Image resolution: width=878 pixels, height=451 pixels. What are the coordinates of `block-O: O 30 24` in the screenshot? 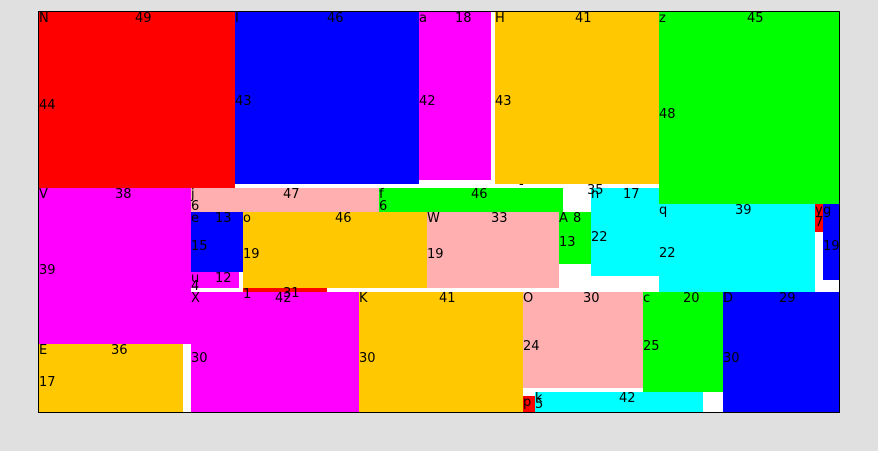 It's located at (583, 340).